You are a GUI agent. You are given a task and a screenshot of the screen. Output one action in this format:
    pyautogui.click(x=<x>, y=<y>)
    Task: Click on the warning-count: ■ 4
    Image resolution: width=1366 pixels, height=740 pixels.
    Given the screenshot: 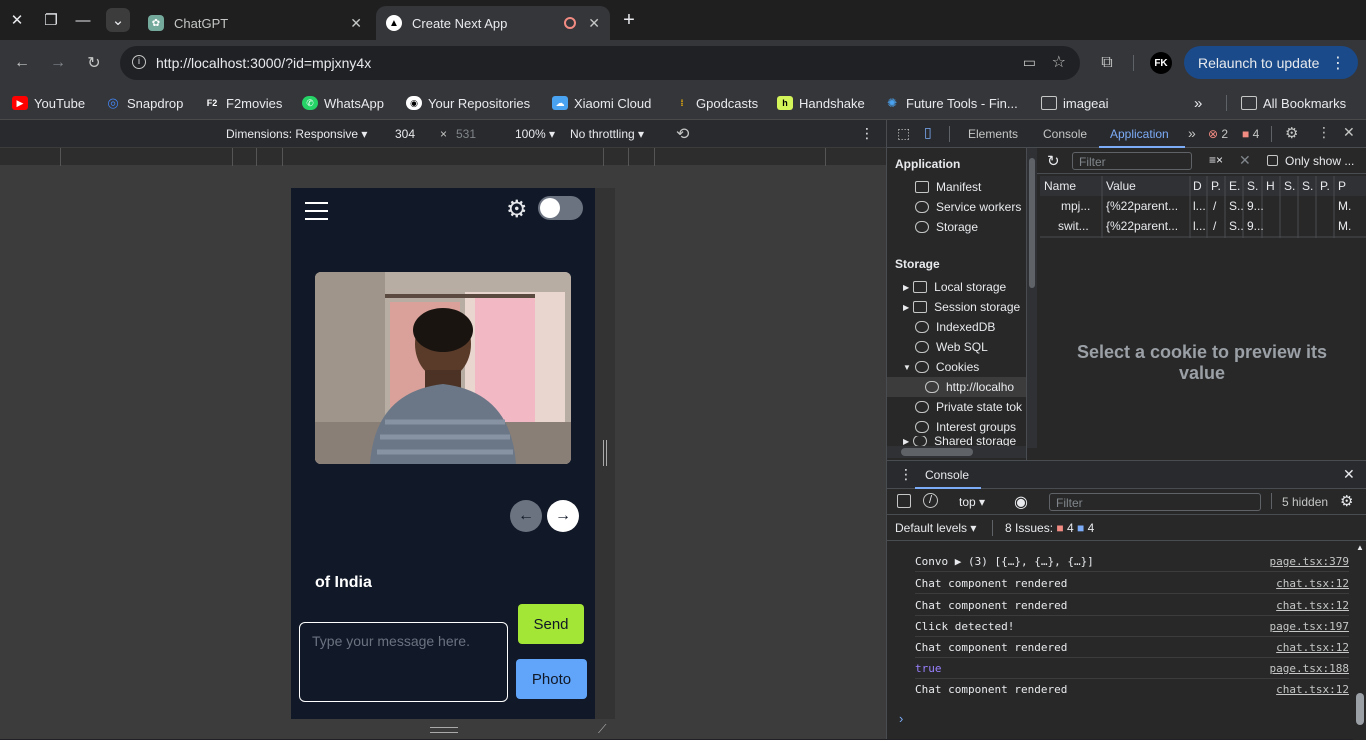 What is the action you would take?
    pyautogui.click(x=1250, y=134)
    